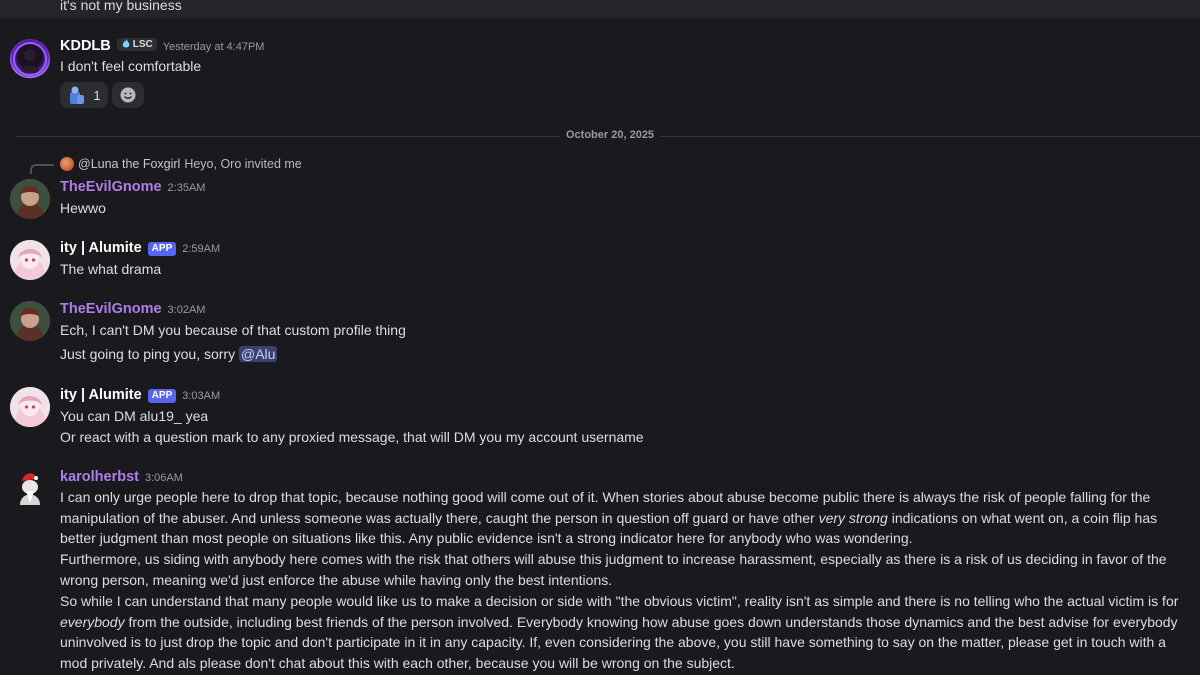 The image size is (1200, 675). What do you see at coordinates (42, 169) in the screenshot?
I see `reply-spine` at bounding box center [42, 169].